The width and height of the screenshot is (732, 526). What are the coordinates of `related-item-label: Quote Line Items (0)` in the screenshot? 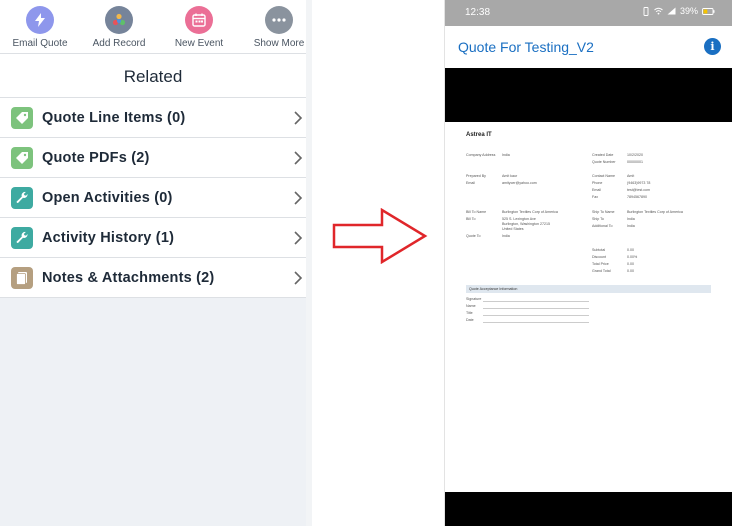 It's located at (114, 118).